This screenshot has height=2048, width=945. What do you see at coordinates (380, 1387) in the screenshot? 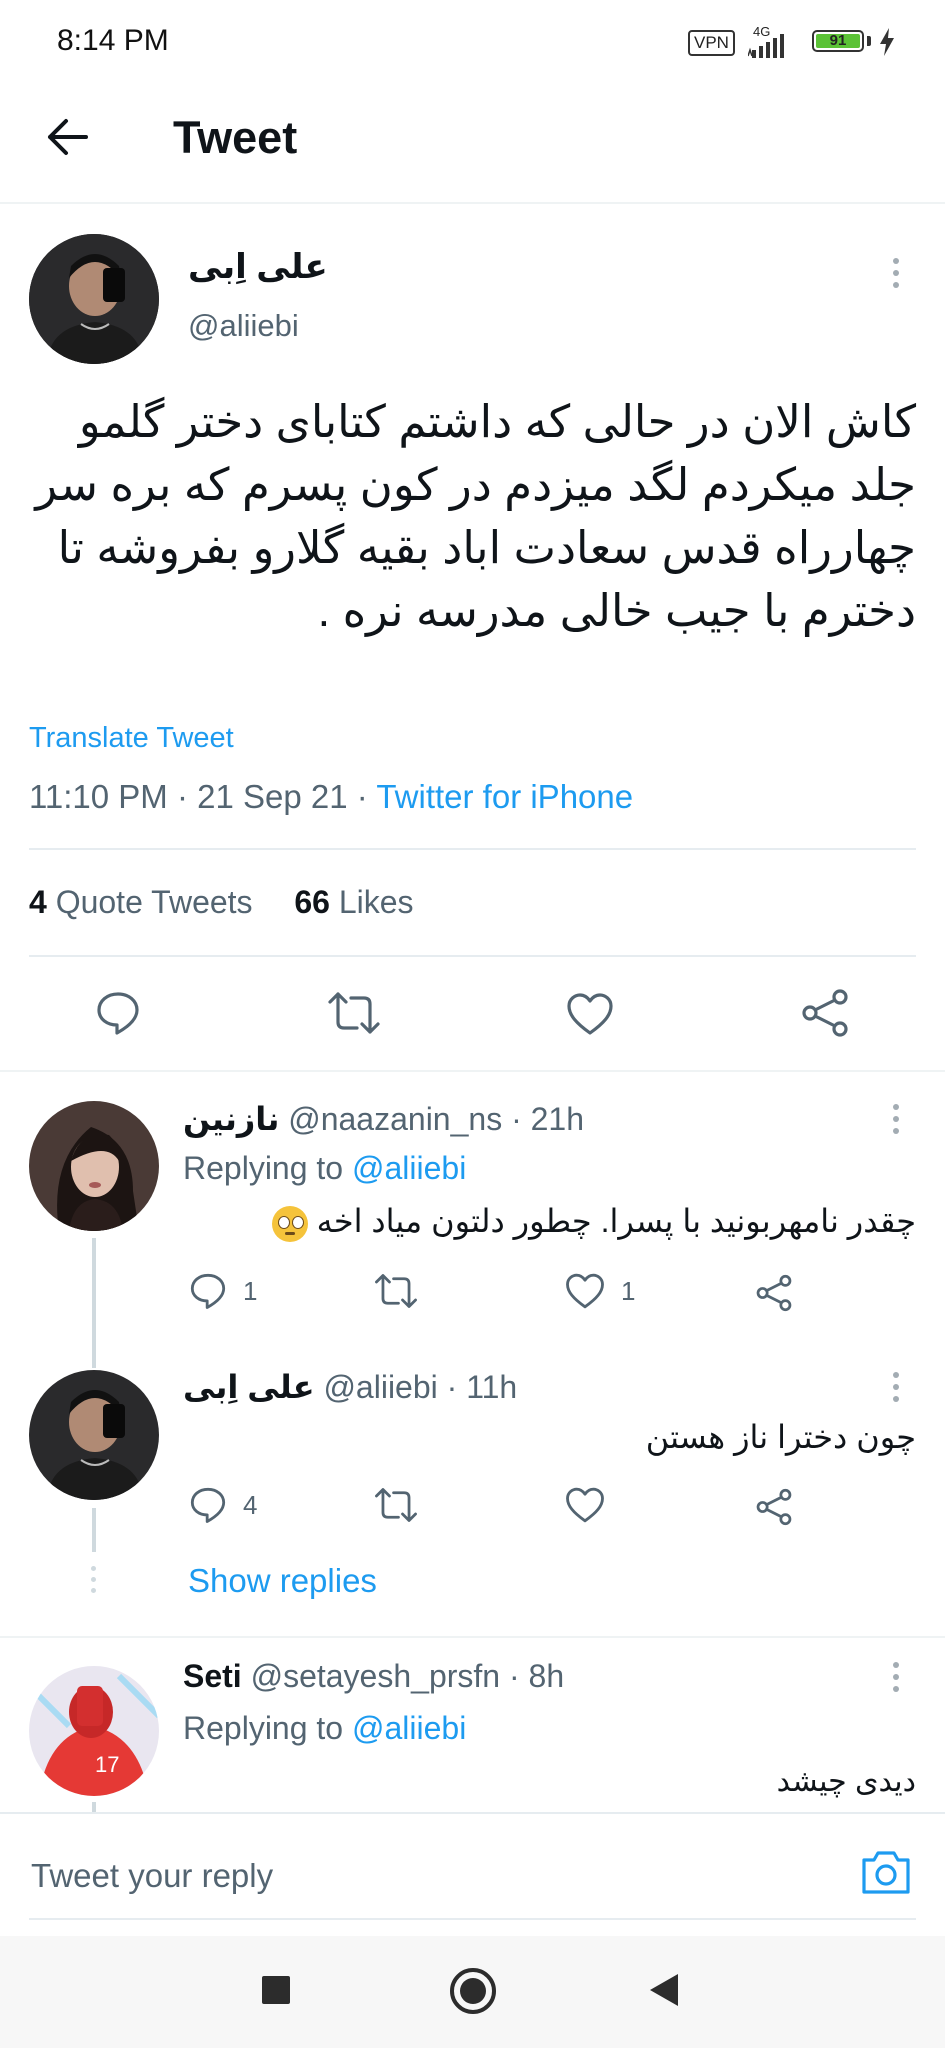
I see `reply-author-handle: @aliiebi` at bounding box center [380, 1387].